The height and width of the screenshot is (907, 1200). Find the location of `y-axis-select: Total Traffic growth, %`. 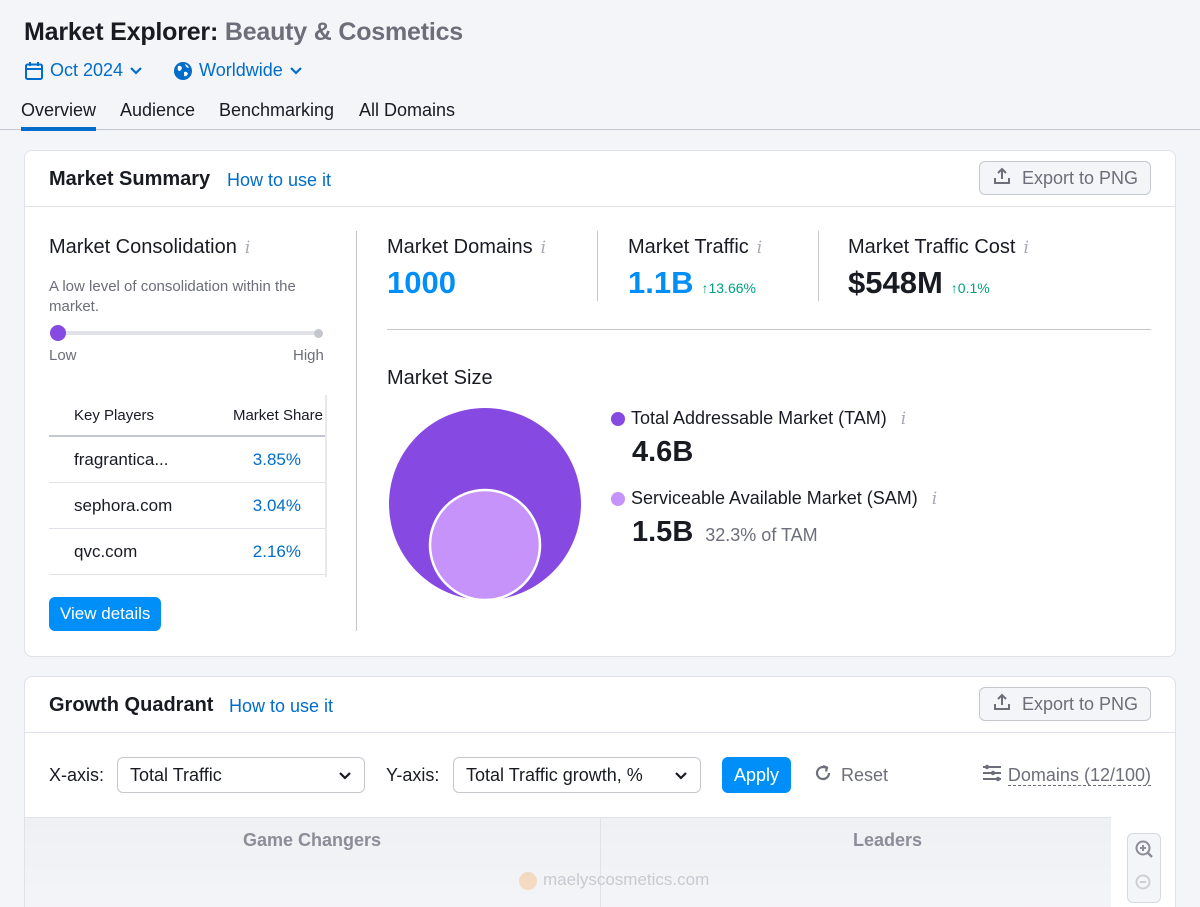

y-axis-select: Total Traffic growth, % is located at coordinates (577, 775).